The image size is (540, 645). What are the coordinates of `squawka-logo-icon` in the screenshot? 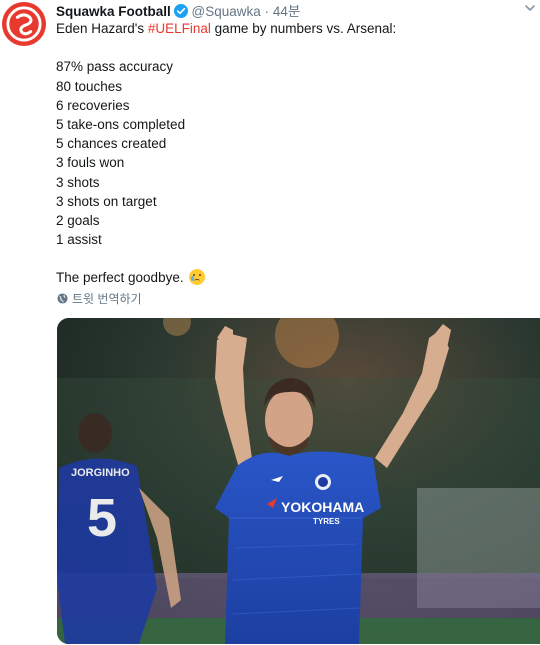 It's located at (24, 24).